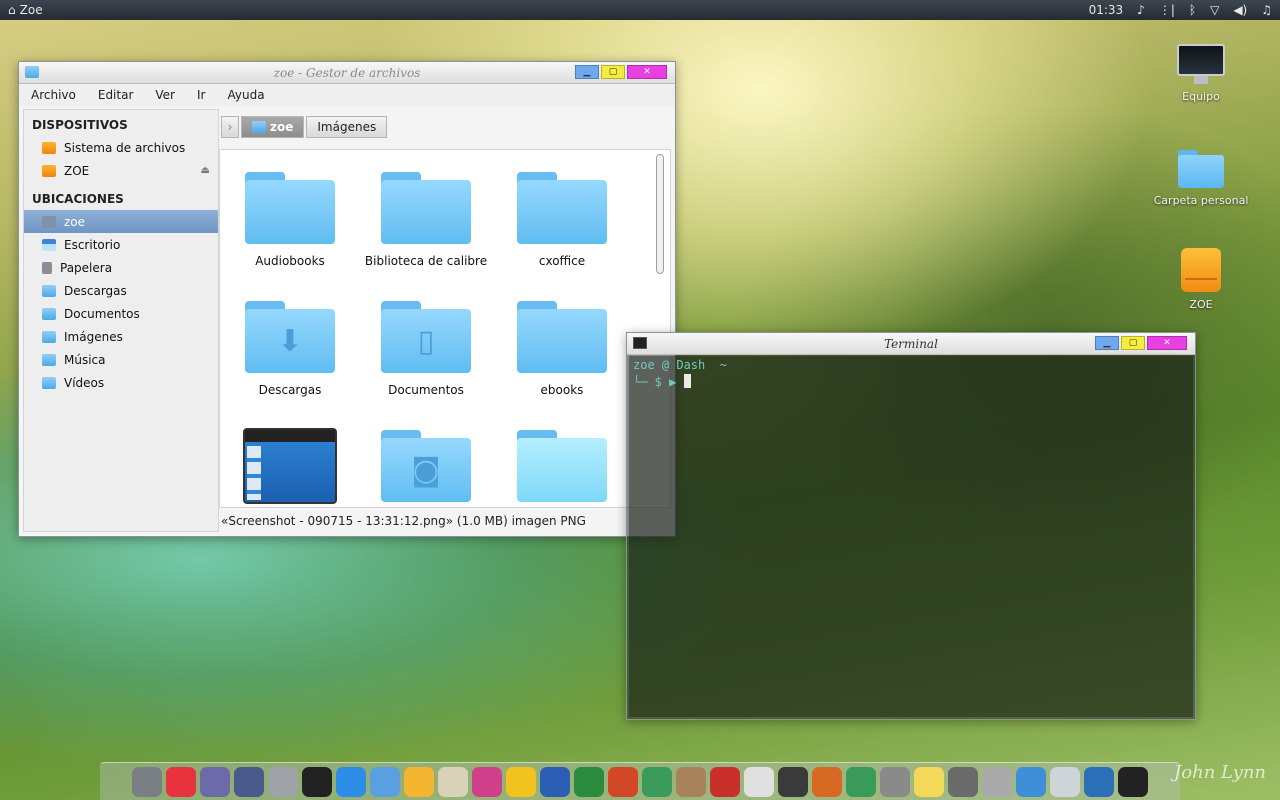 The width and height of the screenshot is (1280, 800). Describe the element at coordinates (562, 220) in the screenshot. I see `file-item: cxoffice` at that location.